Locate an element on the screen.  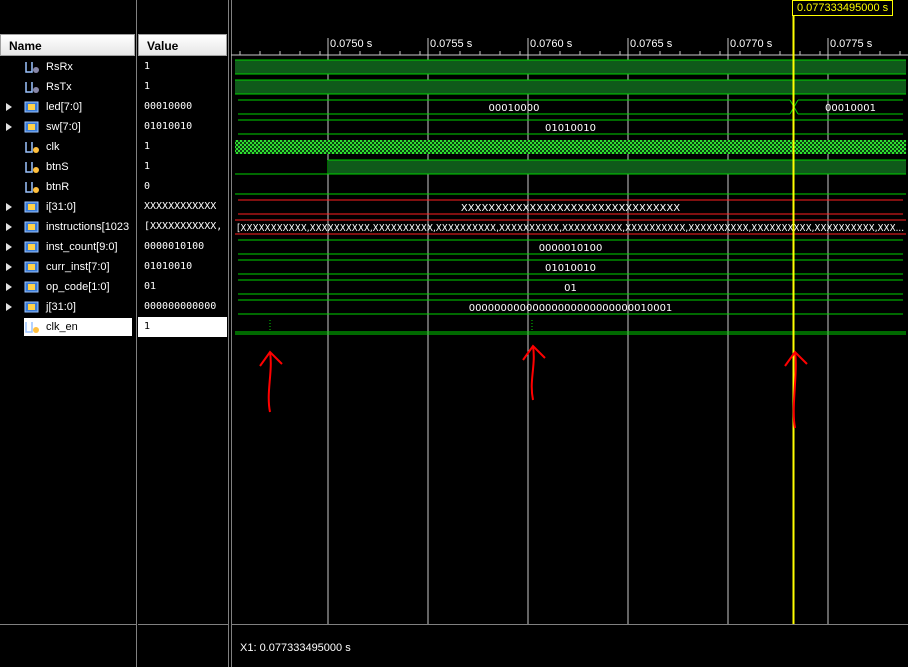
bus-value-label: XXXXXXXXXXXXXXXXXXXXXXXXXXXXXXXX is located at coordinates (570, 208).